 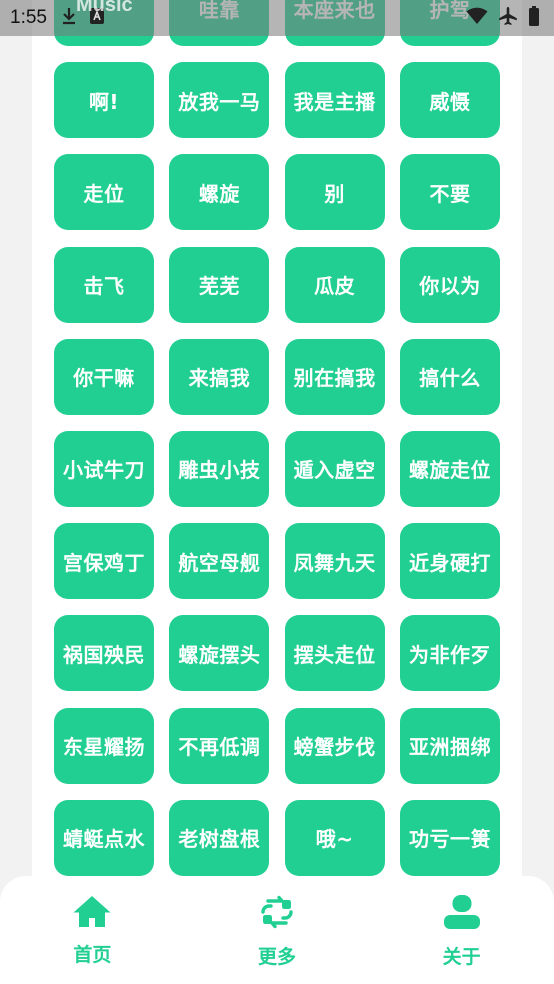 I want to click on sound-button-row: 小试牛刀 雕虫小技 遁入虚空 螺旋走位, so click(x=277, y=468).